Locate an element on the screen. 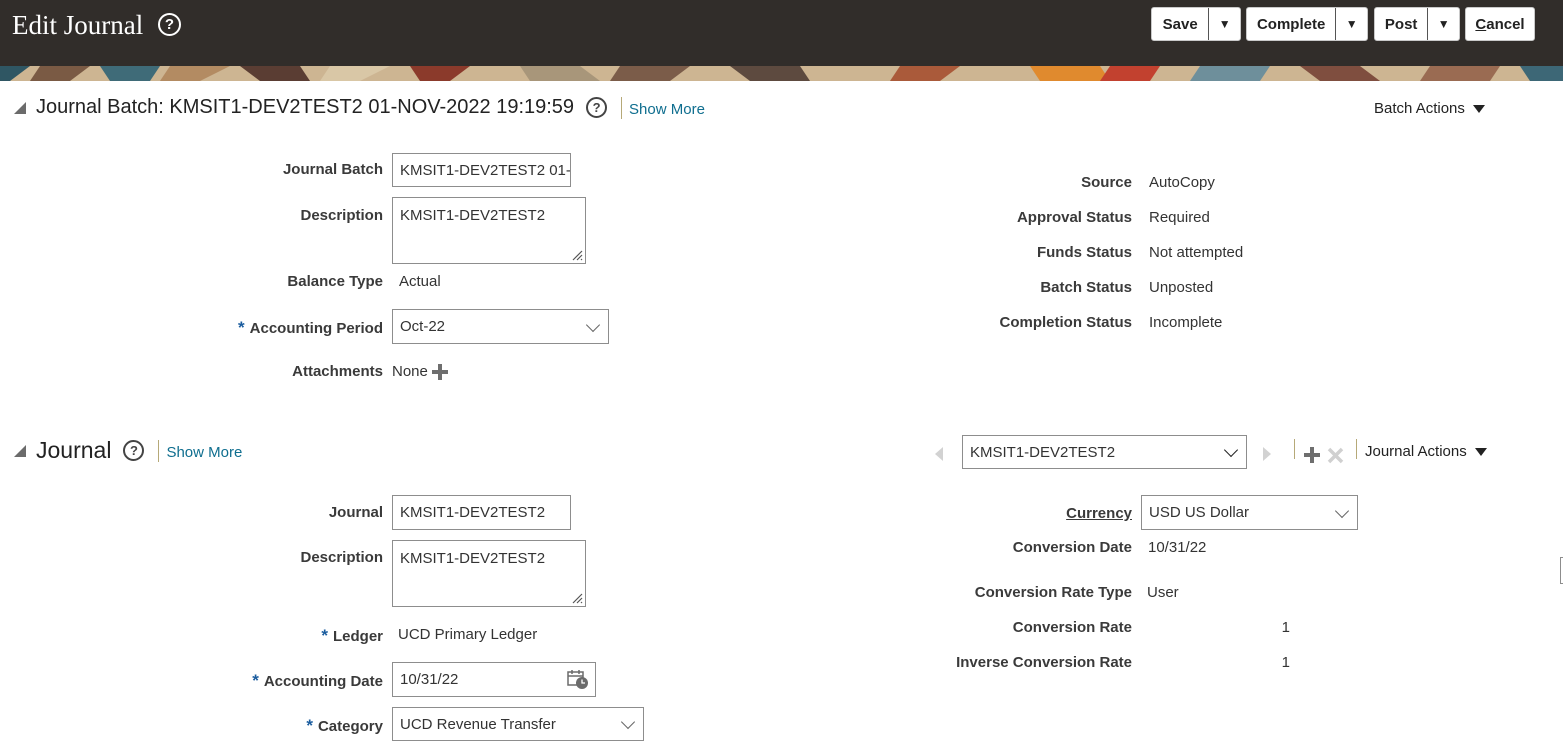 The height and width of the screenshot is (746, 1563). journal-description-textarea: KMSIT1-DEV2TEST2 is located at coordinates (489, 573).